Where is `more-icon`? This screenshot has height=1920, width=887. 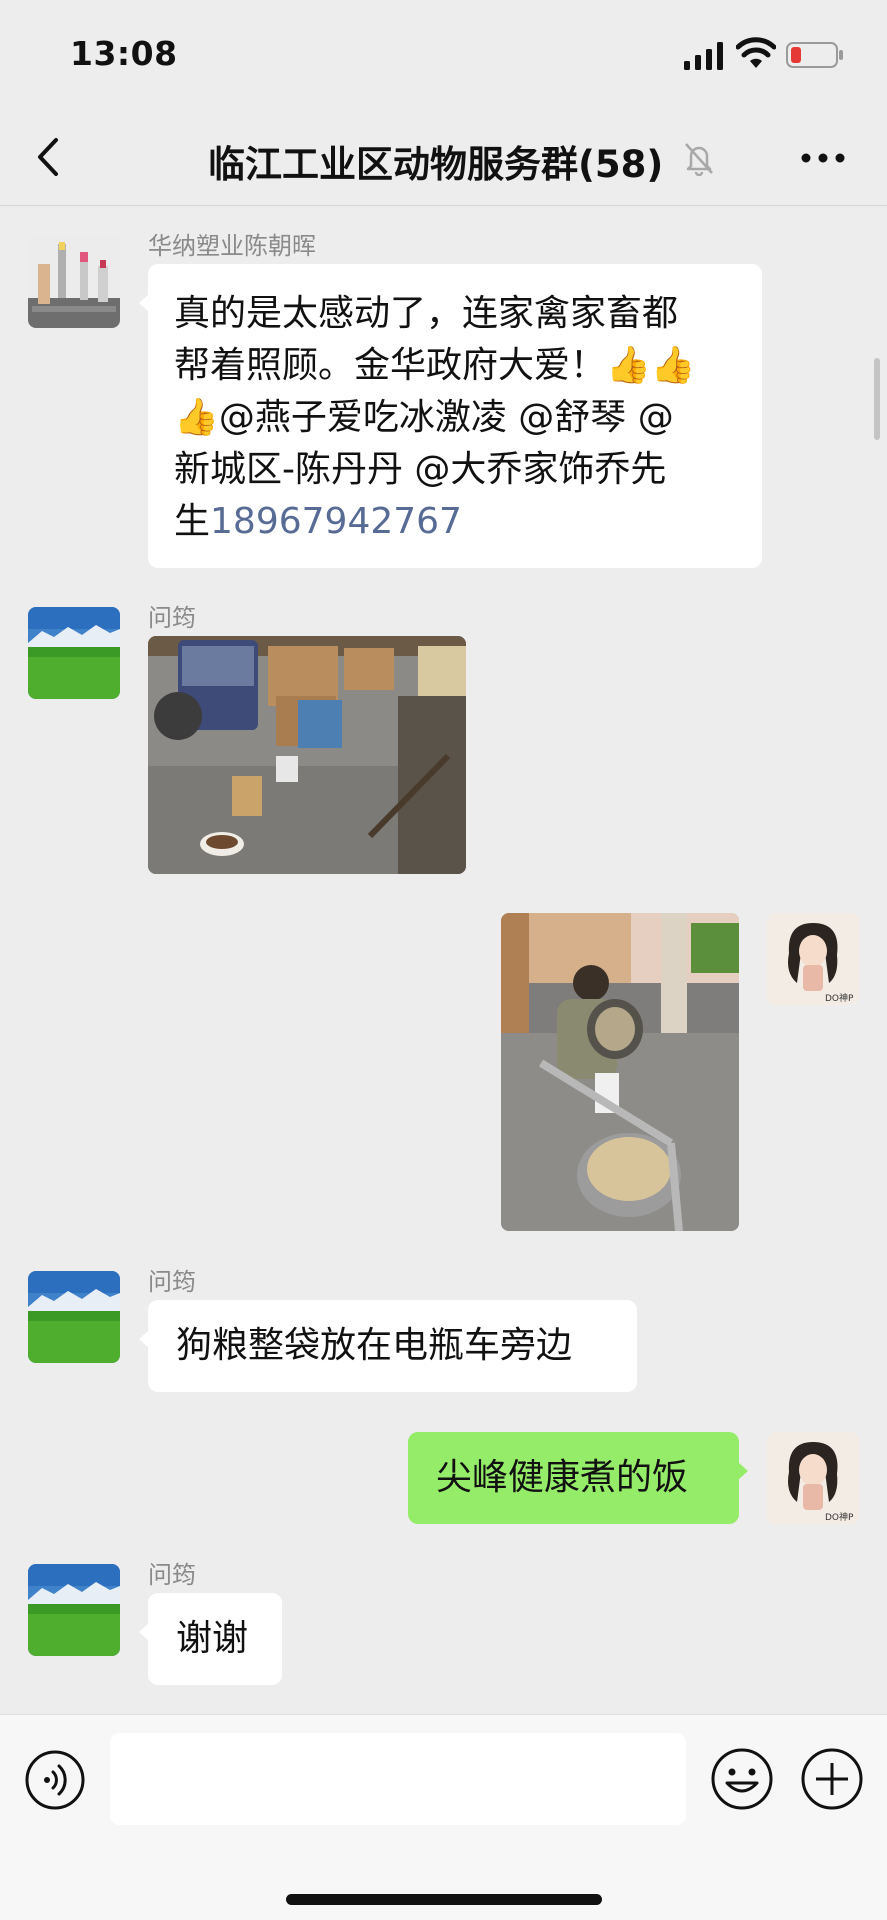
more-icon is located at coordinates (823, 158).